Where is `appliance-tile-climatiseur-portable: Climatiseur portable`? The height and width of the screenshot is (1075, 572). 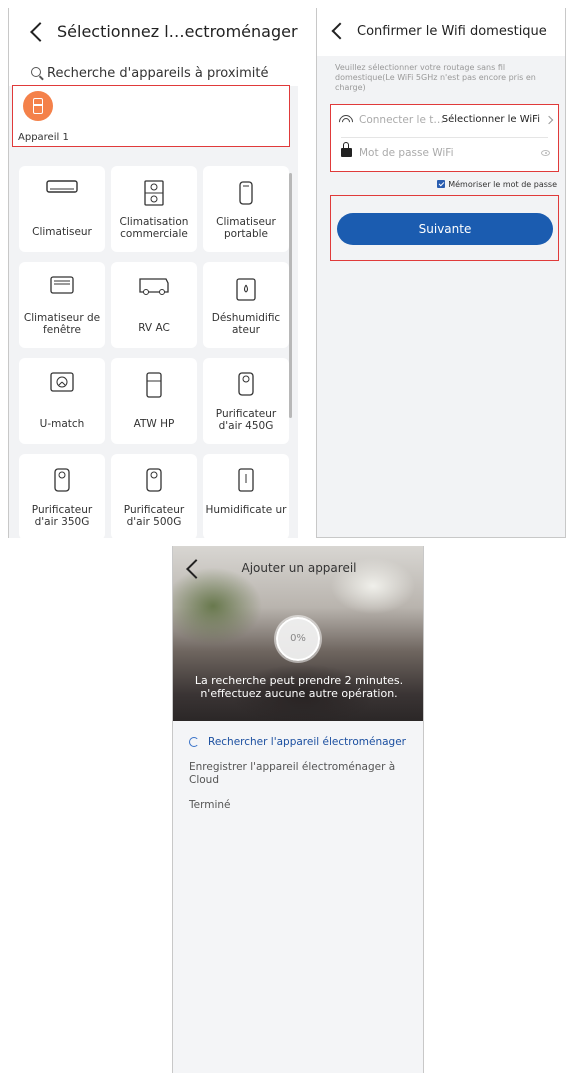
appliance-tile-climatiseur-portable: Climatiseur portable is located at coordinates (246, 209).